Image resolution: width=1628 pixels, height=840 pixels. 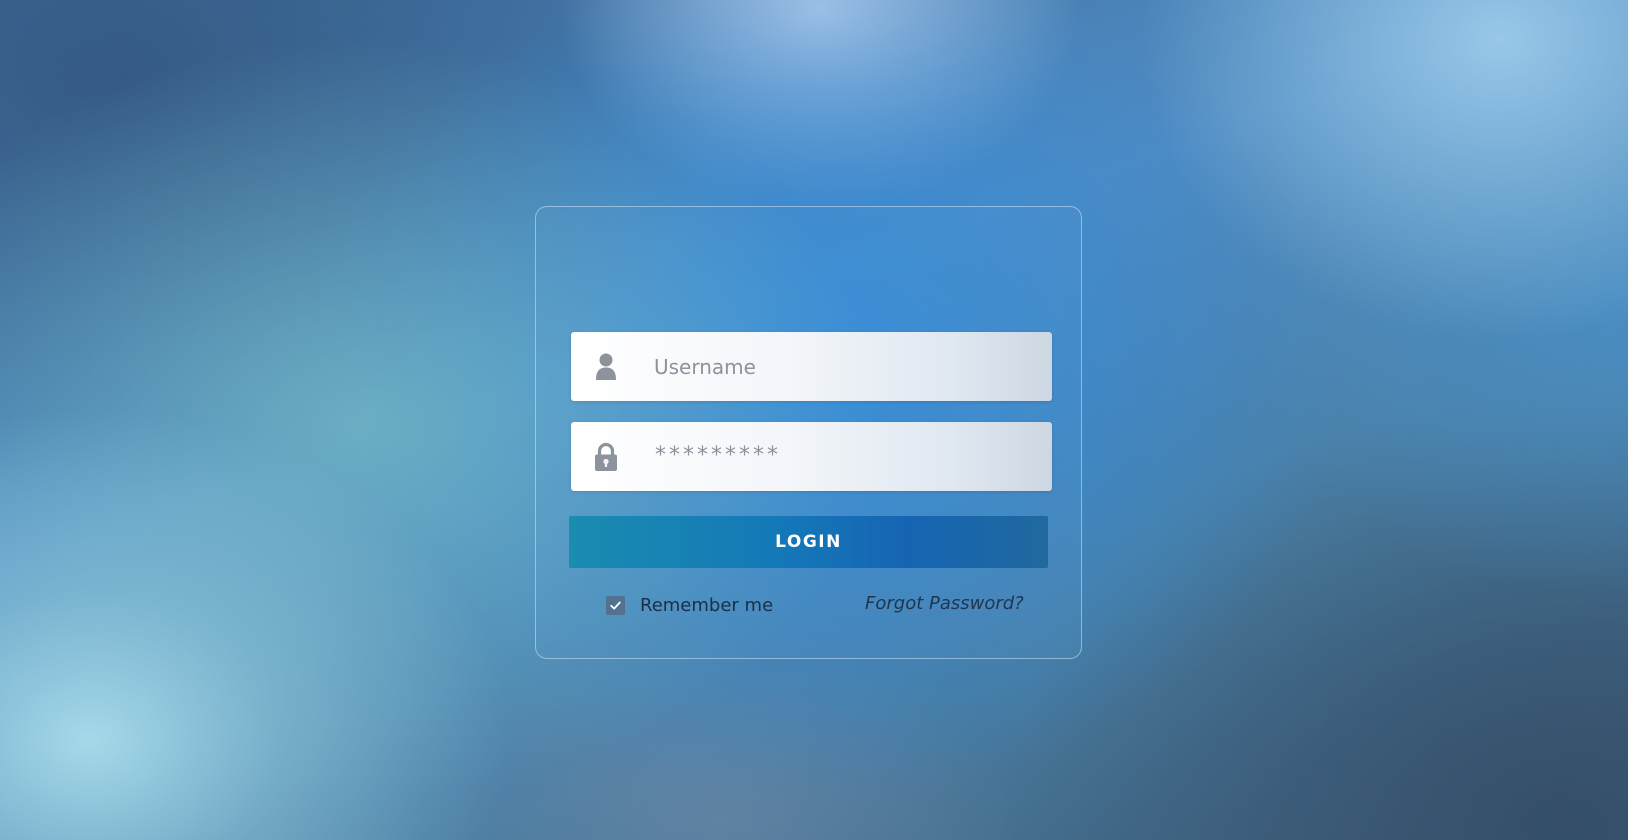 What do you see at coordinates (844, 366) in the screenshot?
I see `username-input` at bounding box center [844, 366].